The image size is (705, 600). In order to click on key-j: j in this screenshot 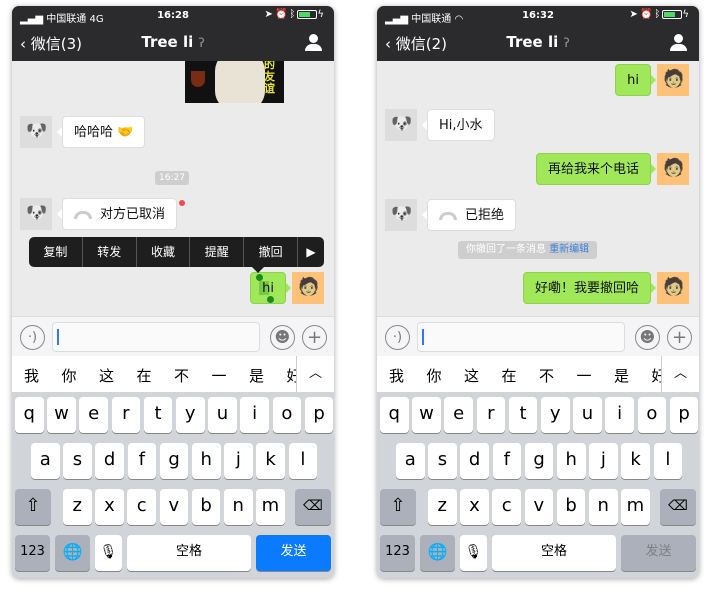, I will do `click(238, 461)`.